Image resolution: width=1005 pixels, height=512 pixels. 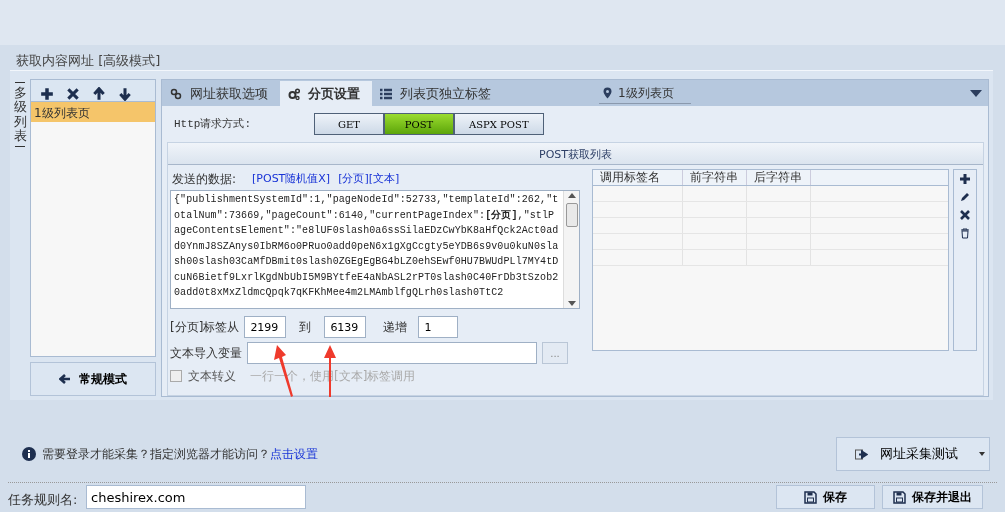 I want to click on method-option: GET, so click(x=349, y=124).